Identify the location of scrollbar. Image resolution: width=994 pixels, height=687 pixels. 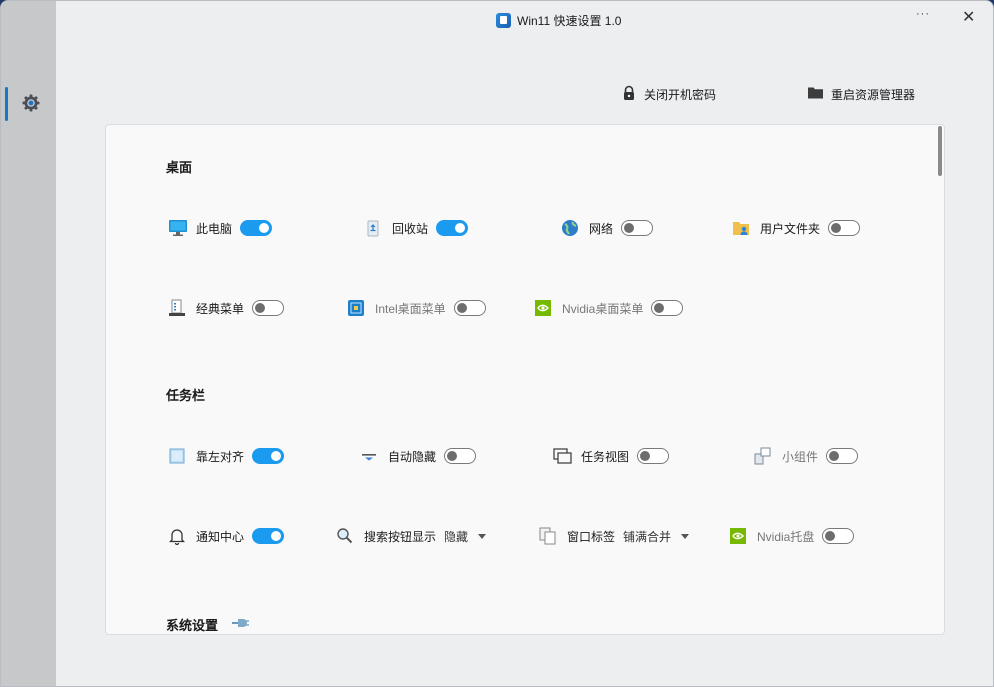
(940, 380).